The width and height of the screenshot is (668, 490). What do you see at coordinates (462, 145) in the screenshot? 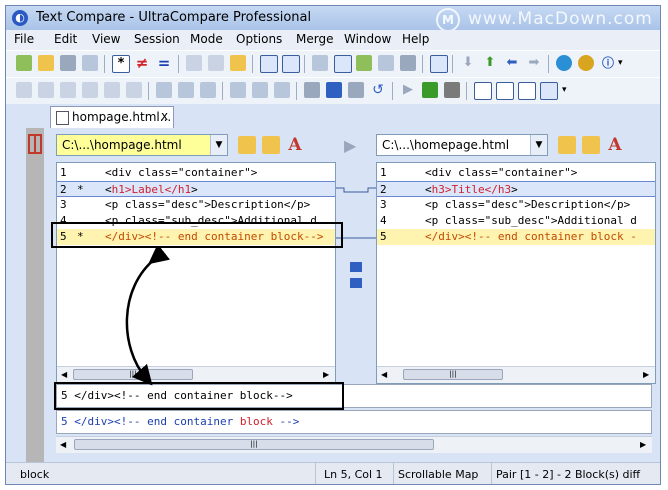
I see `right-file-combo: C:\...\homepage.html ▼` at bounding box center [462, 145].